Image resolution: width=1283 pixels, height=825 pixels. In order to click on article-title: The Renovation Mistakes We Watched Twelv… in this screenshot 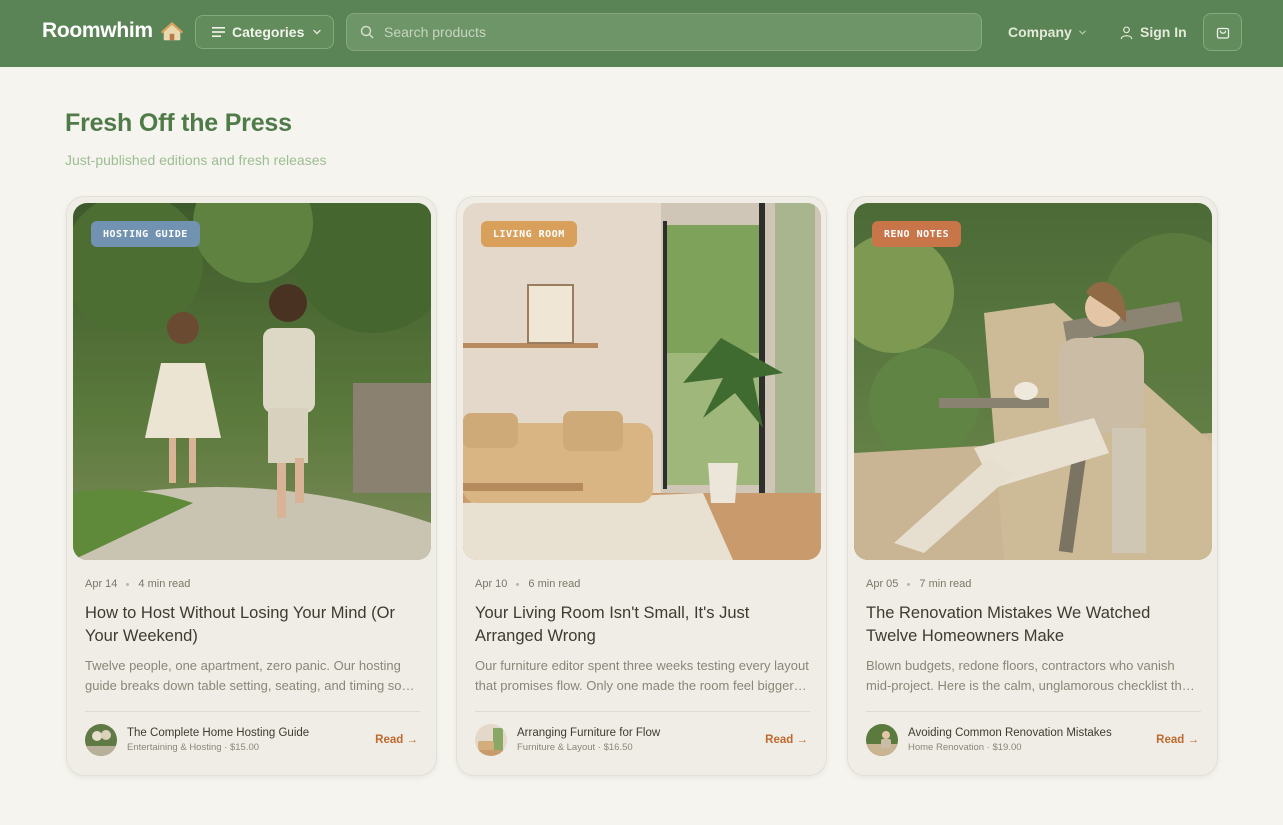, I will do `click(1033, 625)`.